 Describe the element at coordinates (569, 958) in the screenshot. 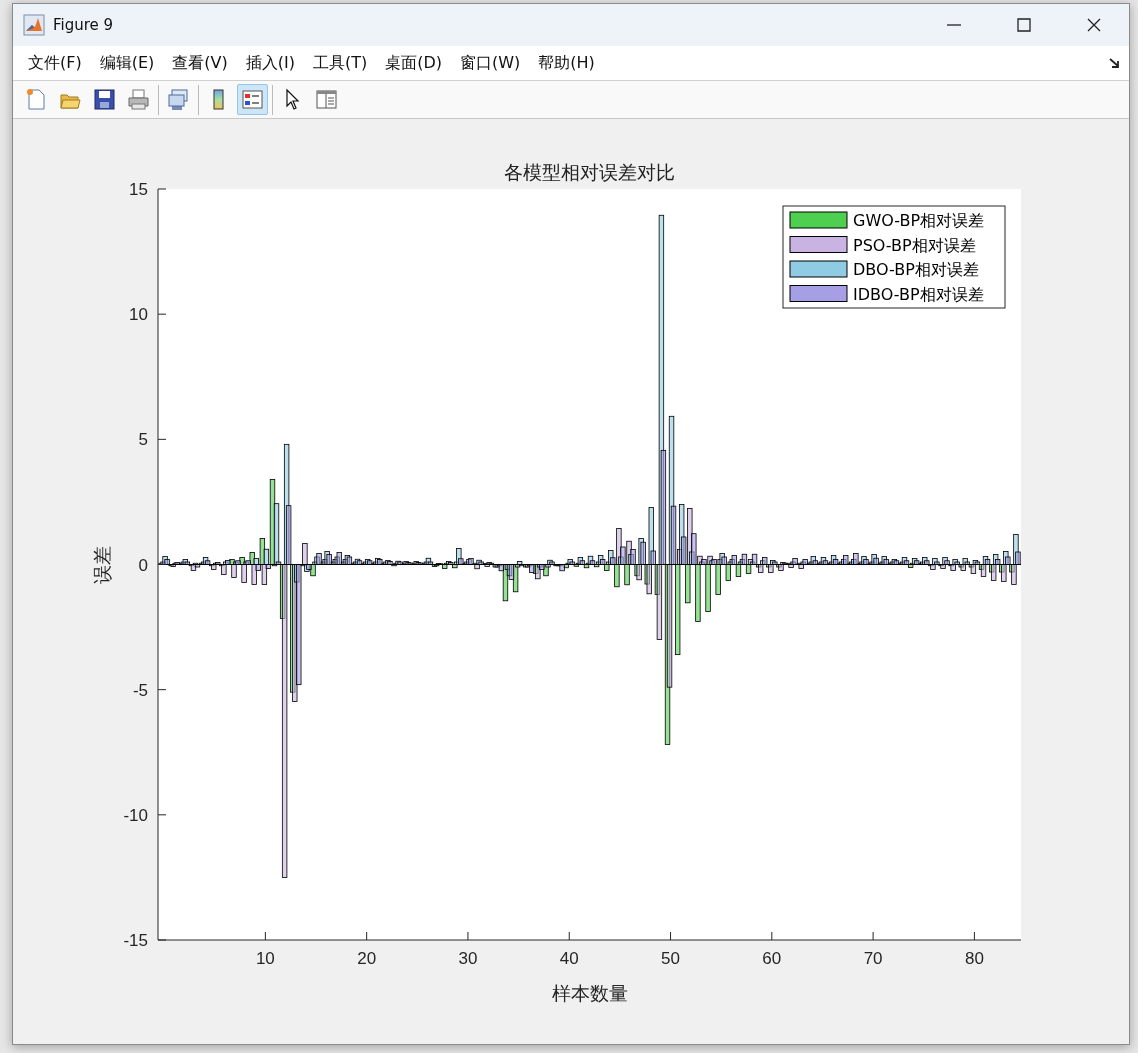

I see `tick-label: 40` at that location.